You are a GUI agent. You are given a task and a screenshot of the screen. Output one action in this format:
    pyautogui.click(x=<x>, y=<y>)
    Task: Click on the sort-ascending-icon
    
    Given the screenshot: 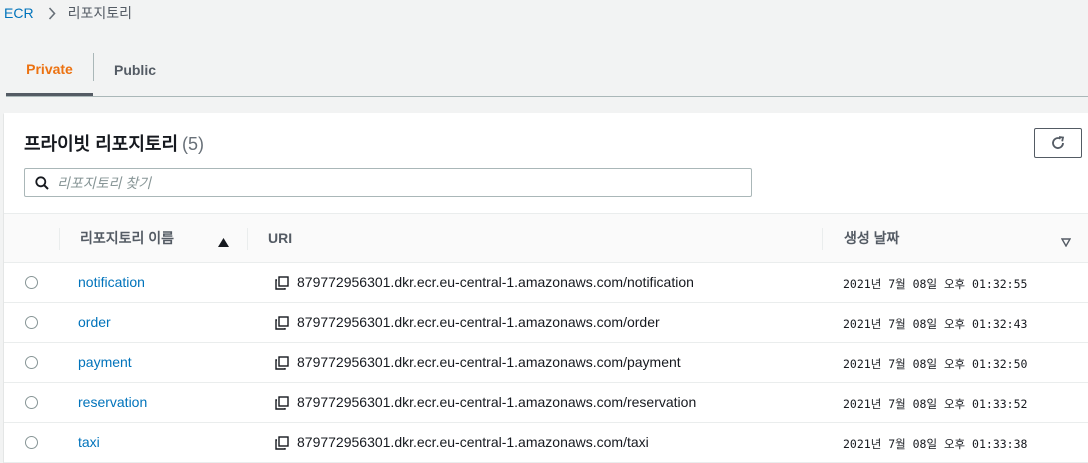 What is the action you would take?
    pyautogui.click(x=223, y=243)
    